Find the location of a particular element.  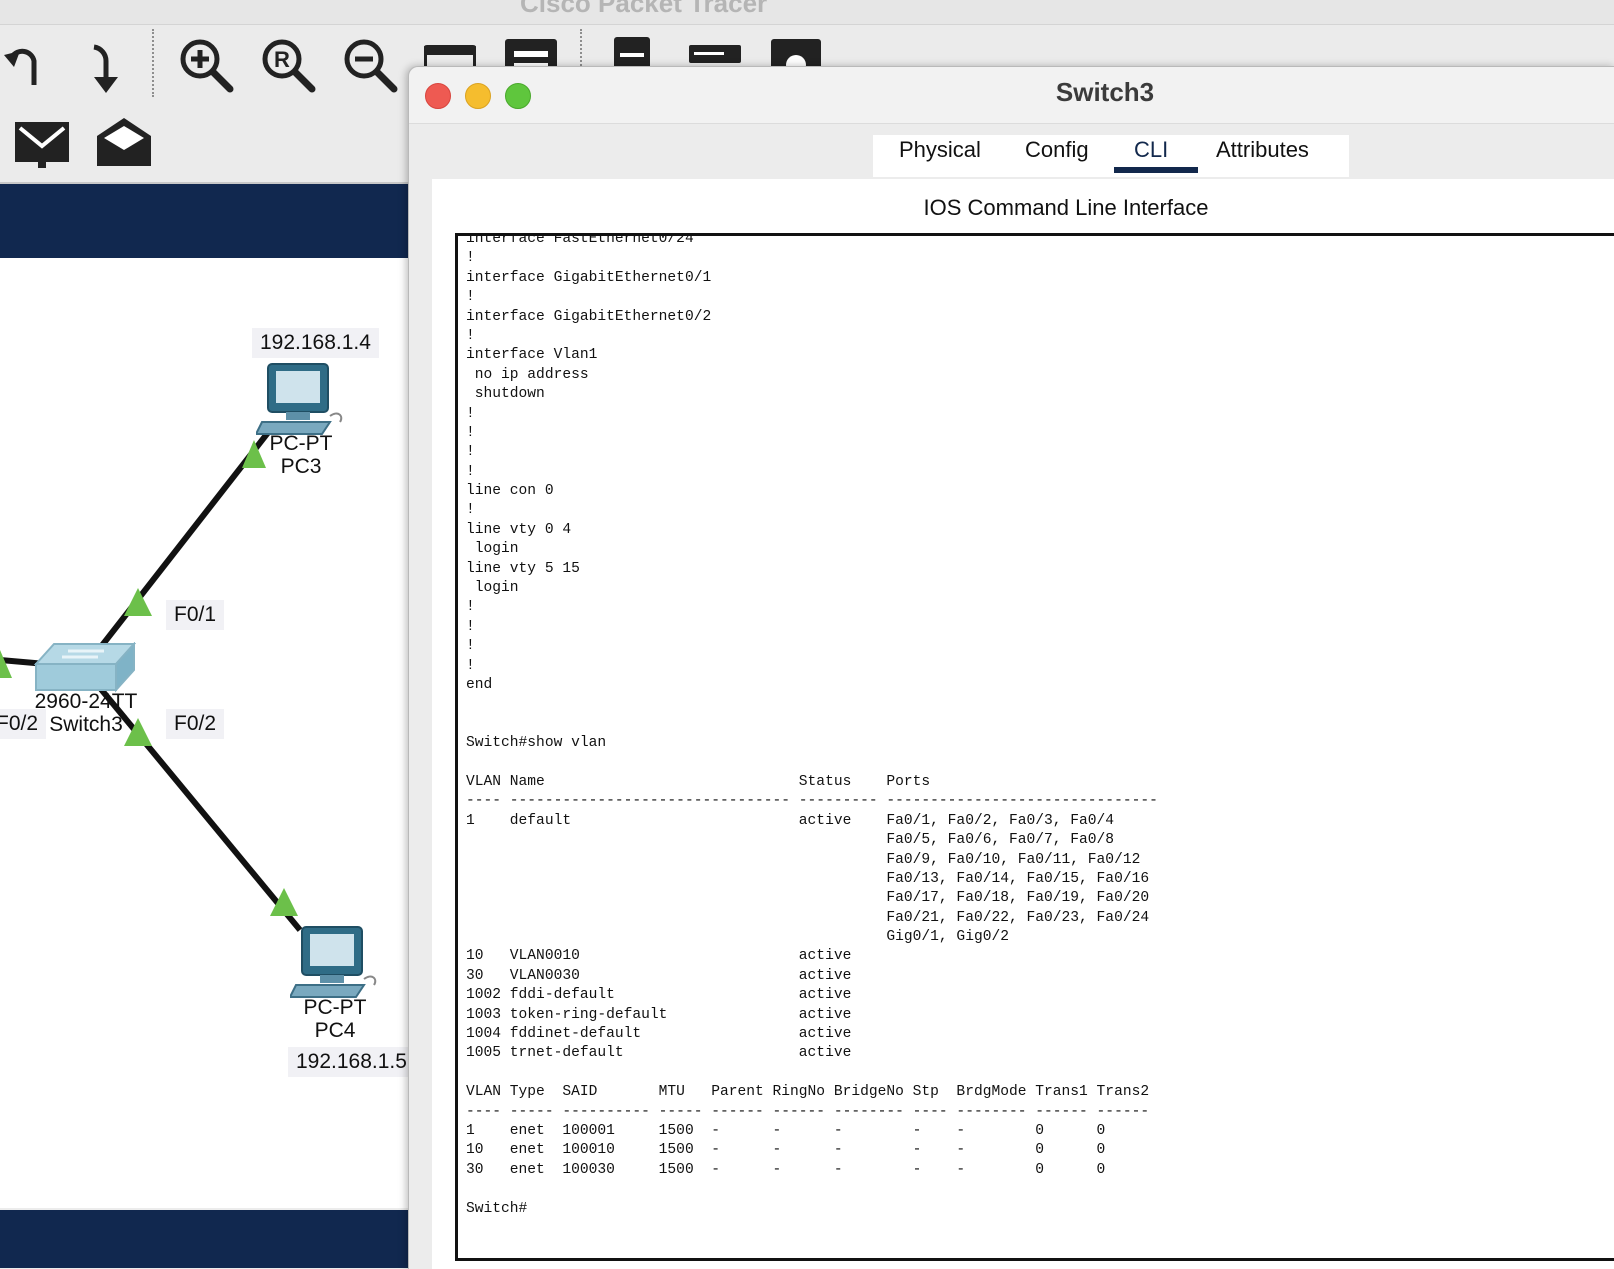

complex-pdu-icon is located at coordinates (124, 142).